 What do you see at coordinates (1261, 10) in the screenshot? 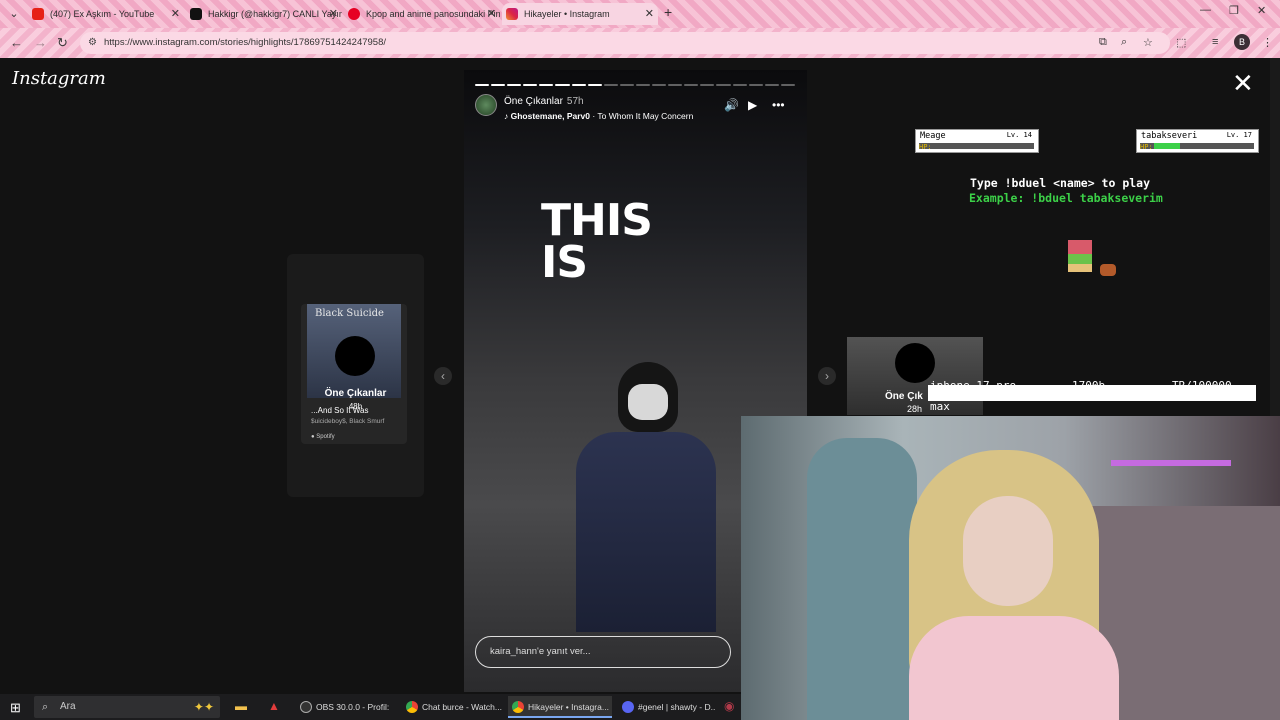
I see `close-window-icon: ✕` at bounding box center [1261, 10].